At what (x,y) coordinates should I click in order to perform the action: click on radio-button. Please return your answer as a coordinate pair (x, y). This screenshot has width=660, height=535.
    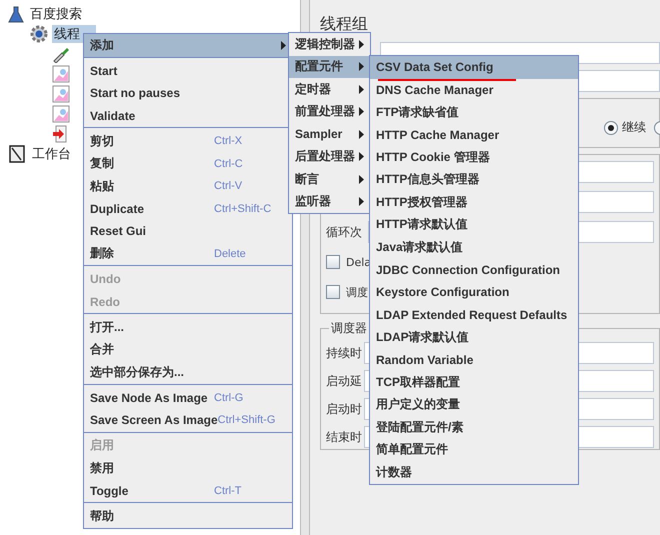
    Looking at the image, I should click on (611, 127).